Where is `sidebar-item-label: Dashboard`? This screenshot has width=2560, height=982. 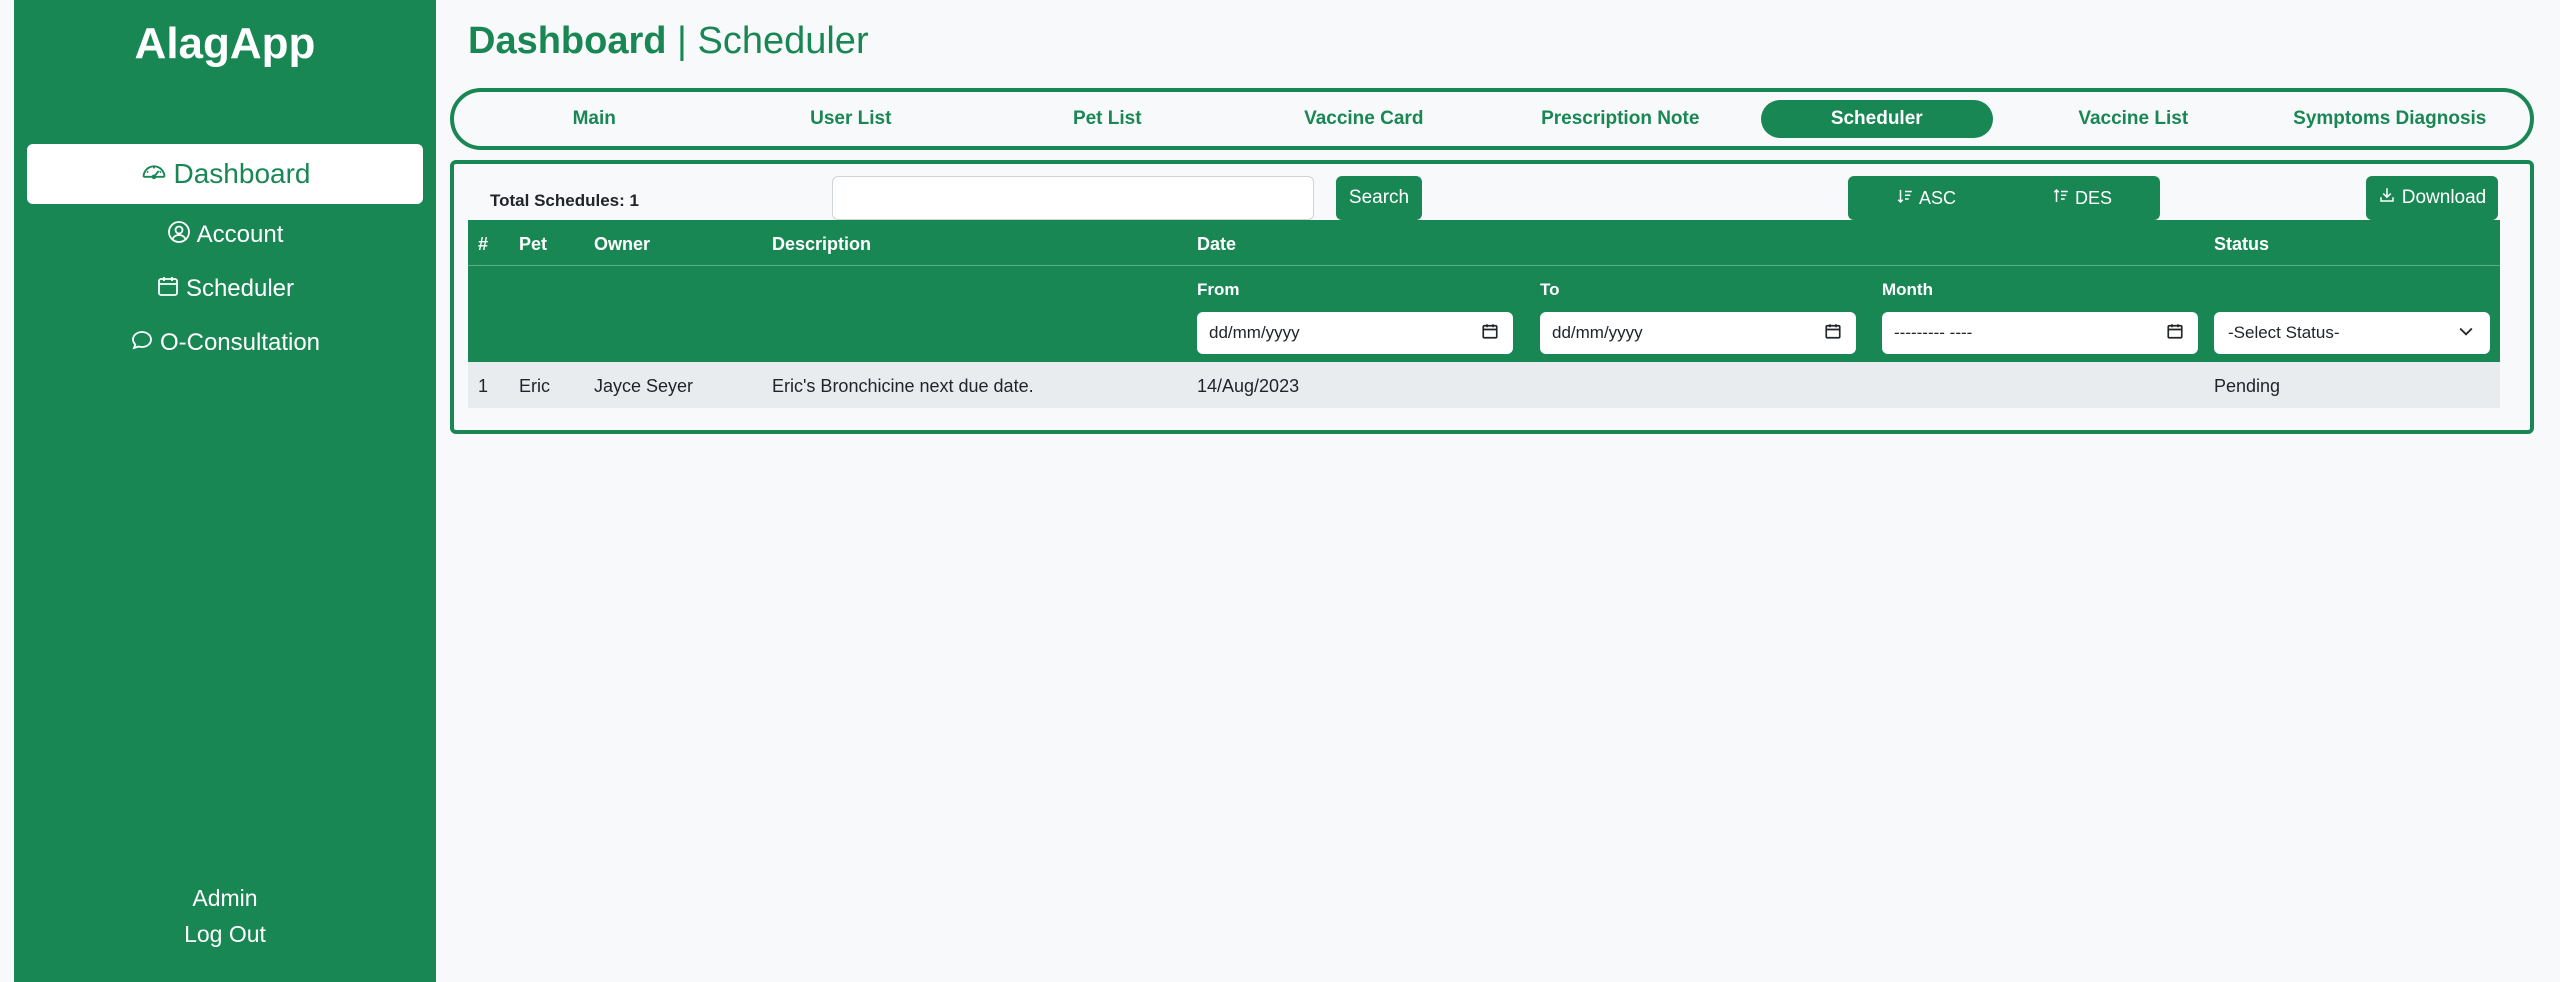
sidebar-item-label: Dashboard is located at coordinates (242, 173).